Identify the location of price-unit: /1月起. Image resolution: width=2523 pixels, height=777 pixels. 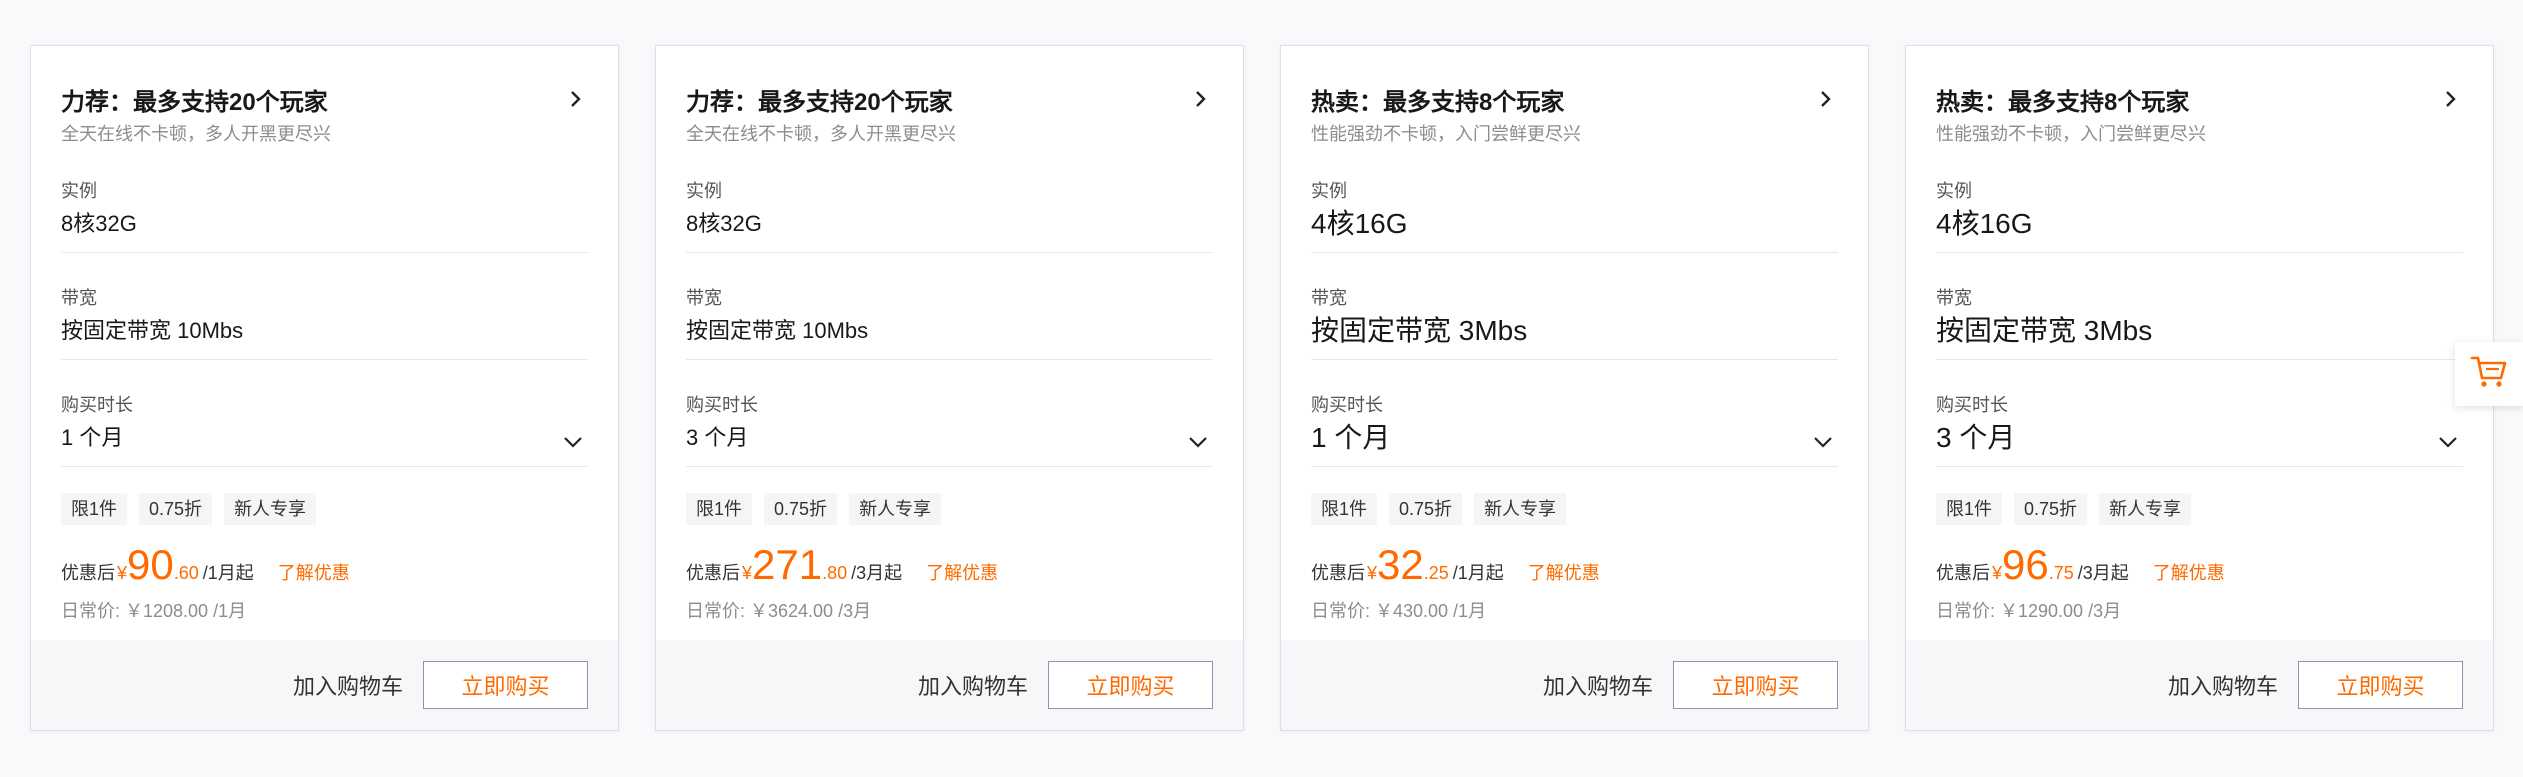
(1478, 573).